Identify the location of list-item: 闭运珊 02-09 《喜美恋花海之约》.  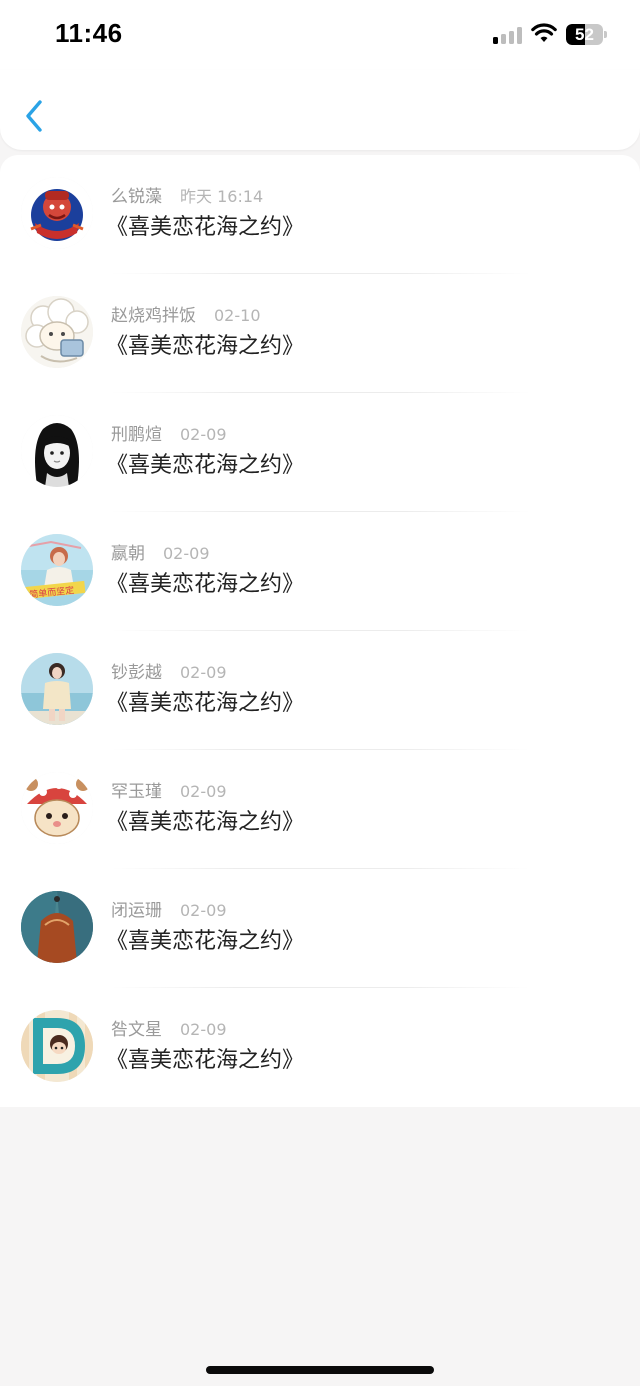
(320, 928).